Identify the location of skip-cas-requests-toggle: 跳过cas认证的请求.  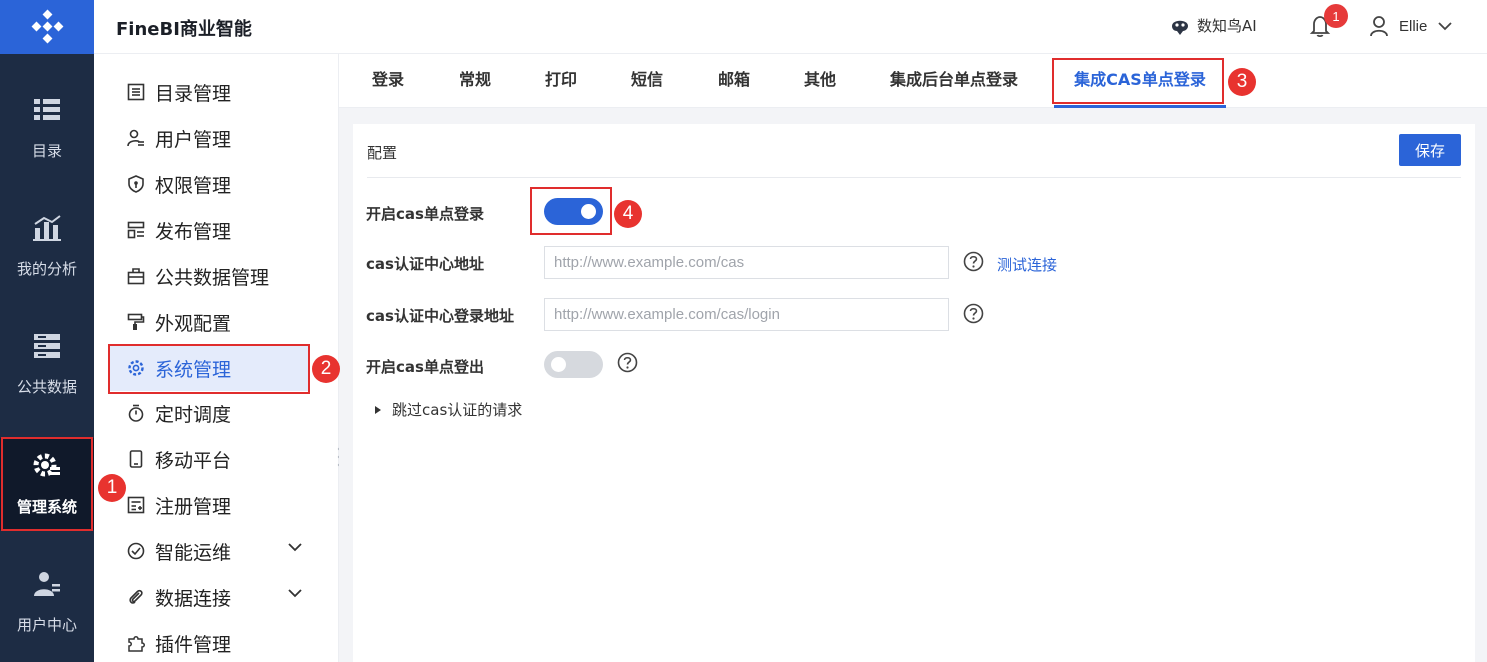
(448, 409).